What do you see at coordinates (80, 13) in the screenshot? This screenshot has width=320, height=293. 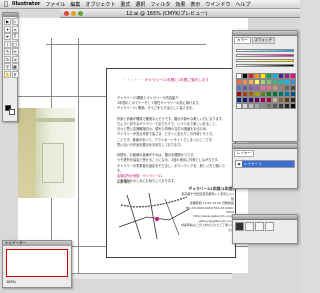 I see `zoom-icon` at bounding box center [80, 13].